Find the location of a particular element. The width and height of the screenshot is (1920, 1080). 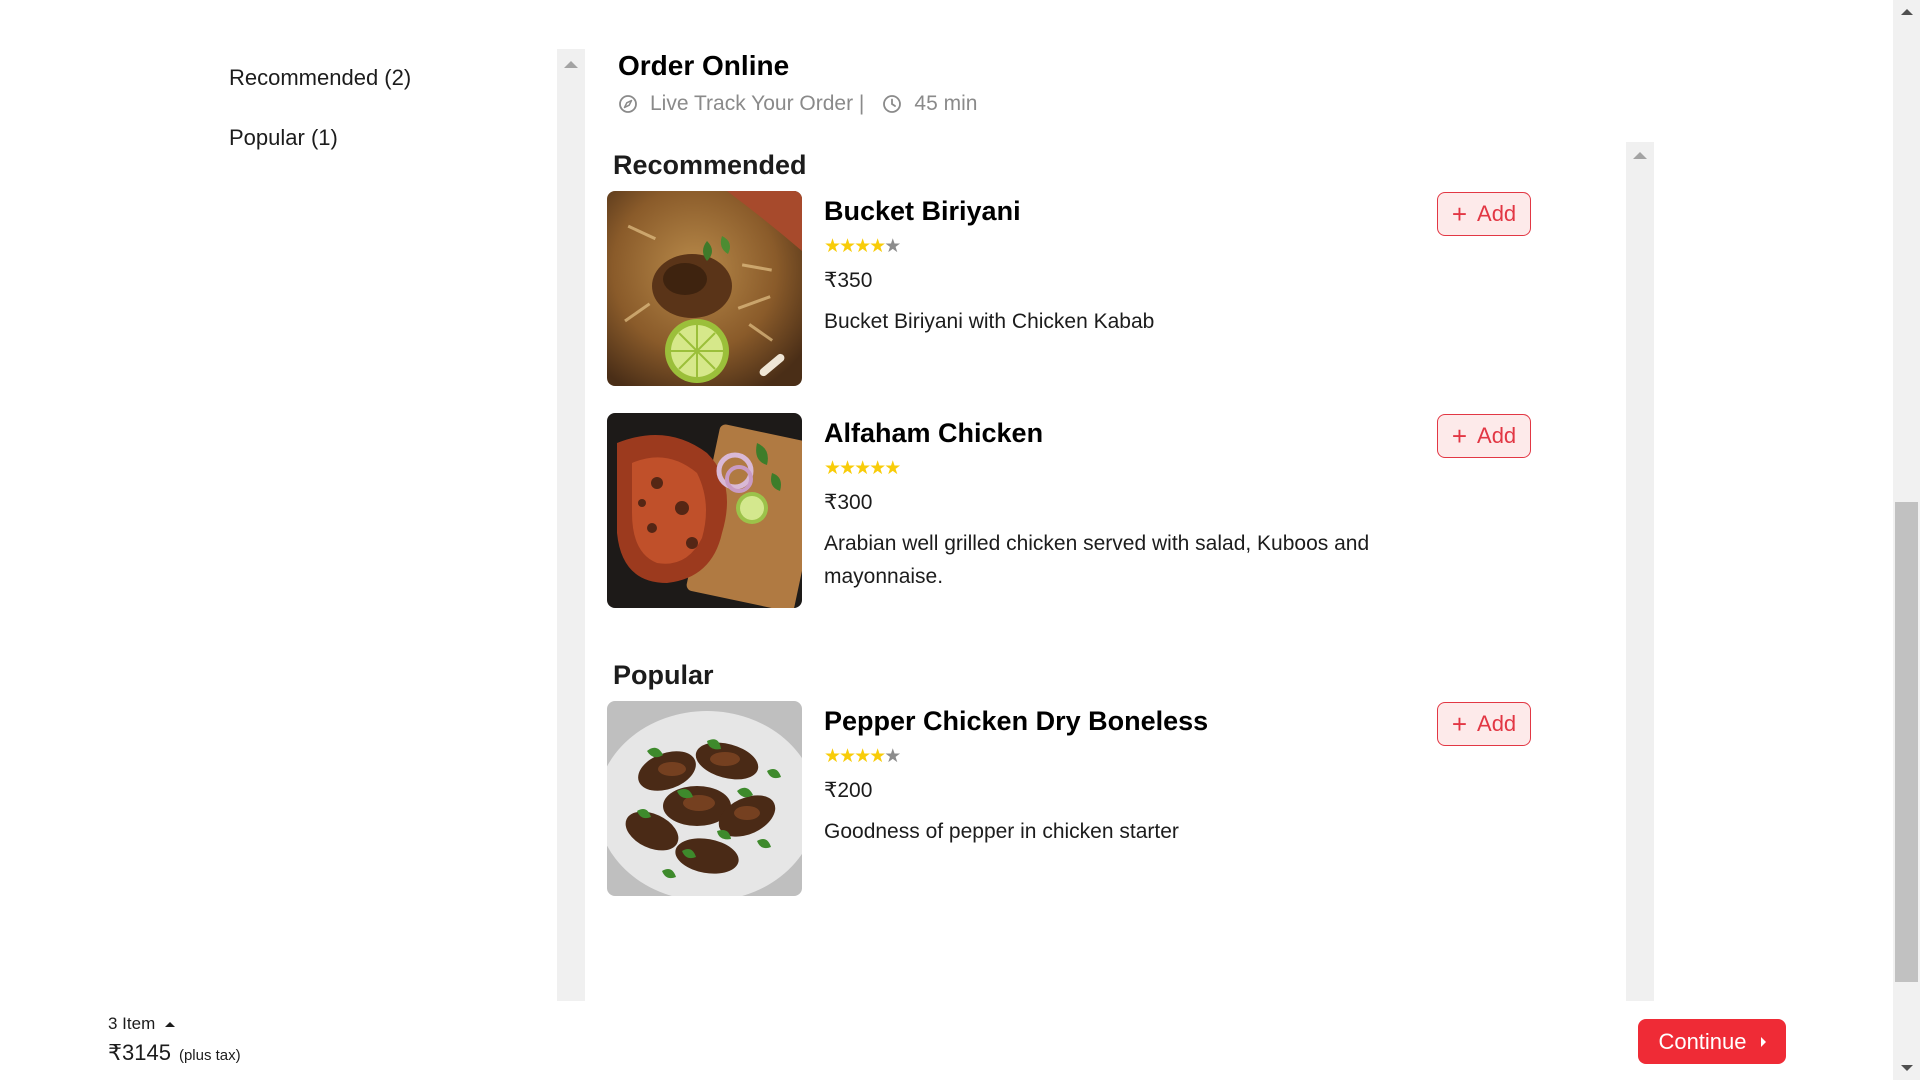

dish-name: Alfaham Chicken is located at coordinates (934, 433).